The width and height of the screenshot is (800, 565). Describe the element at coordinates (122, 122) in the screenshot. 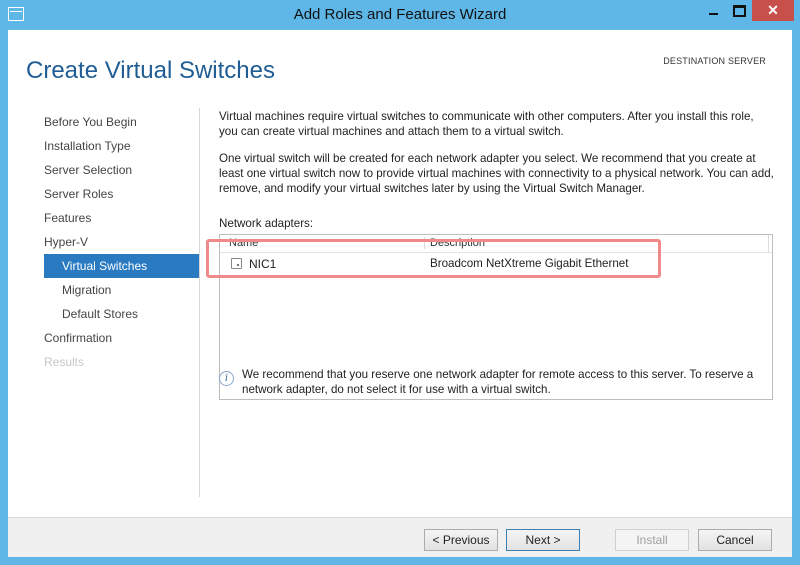

I see `nav-item-before-you-begin: Before You Begin` at that location.